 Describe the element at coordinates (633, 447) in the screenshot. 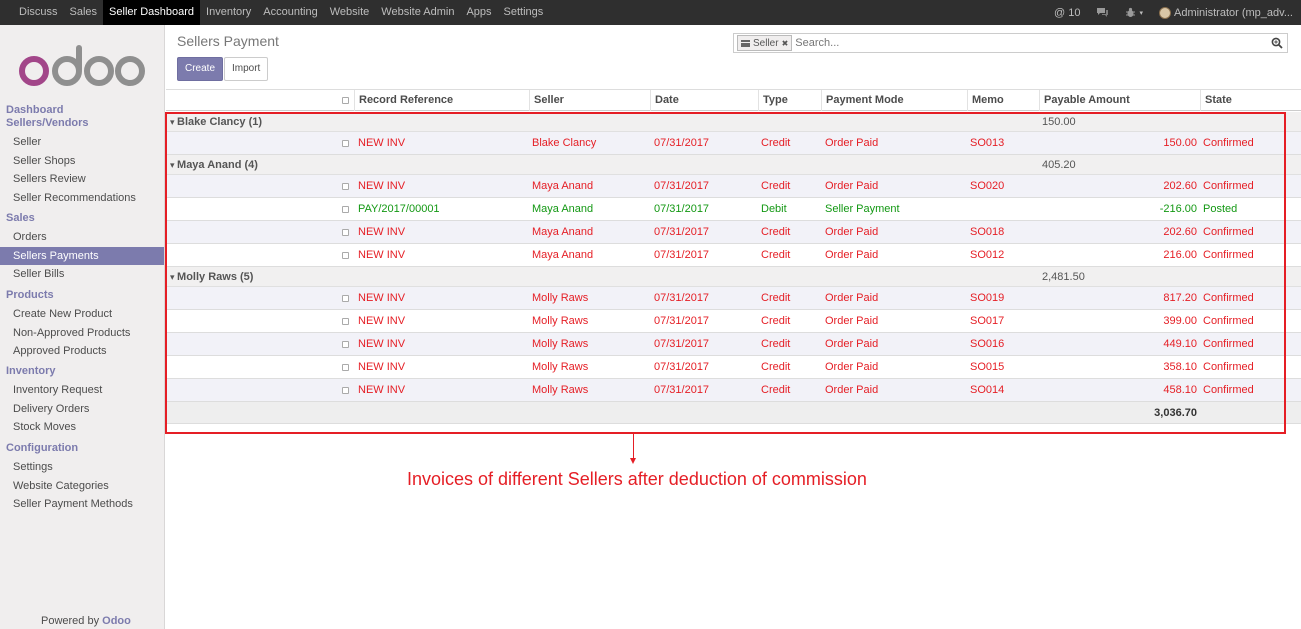

I see `annotation-line` at that location.